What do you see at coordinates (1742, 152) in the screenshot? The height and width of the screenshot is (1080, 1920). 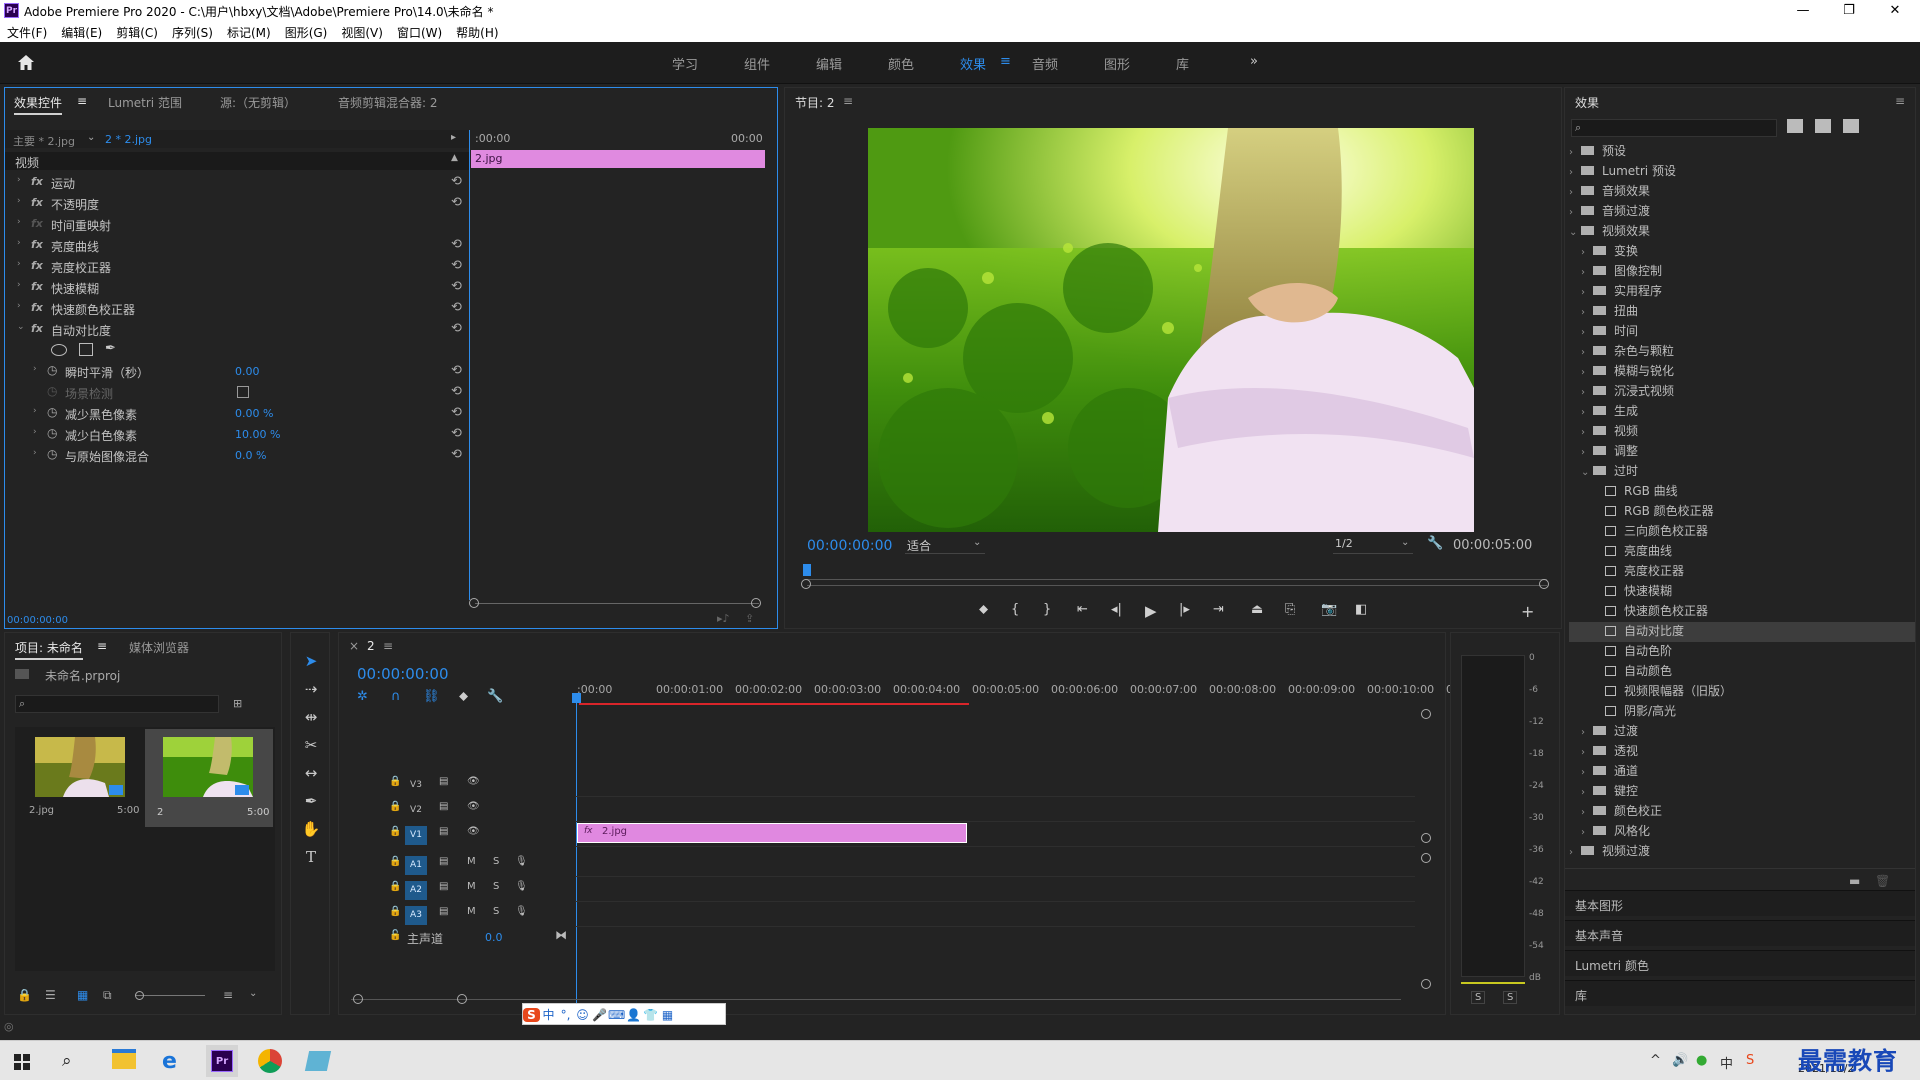 I see `effects-tree-folder: › 预设` at bounding box center [1742, 152].